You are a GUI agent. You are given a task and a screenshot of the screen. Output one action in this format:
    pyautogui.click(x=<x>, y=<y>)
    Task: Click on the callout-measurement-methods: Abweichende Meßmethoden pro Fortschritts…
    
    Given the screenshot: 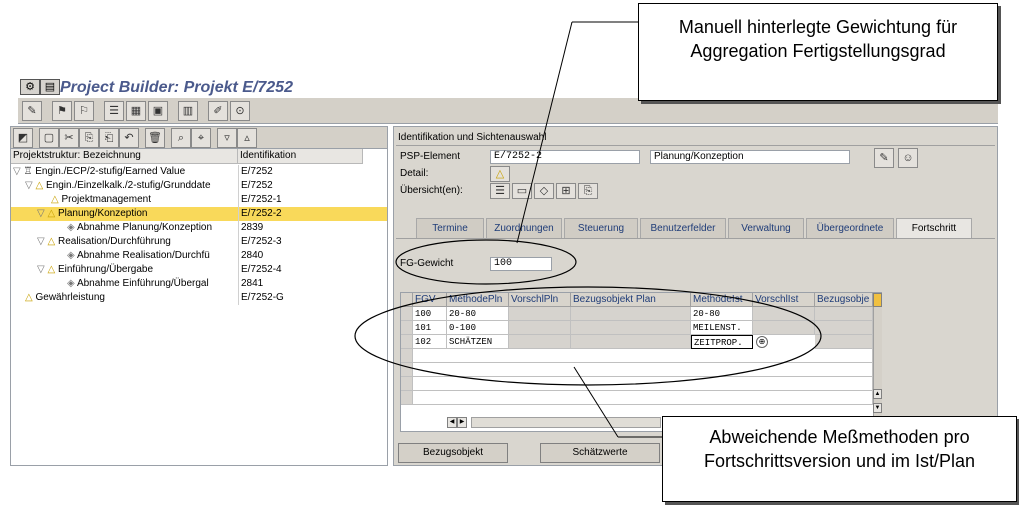 What is the action you would take?
    pyautogui.click(x=839, y=459)
    